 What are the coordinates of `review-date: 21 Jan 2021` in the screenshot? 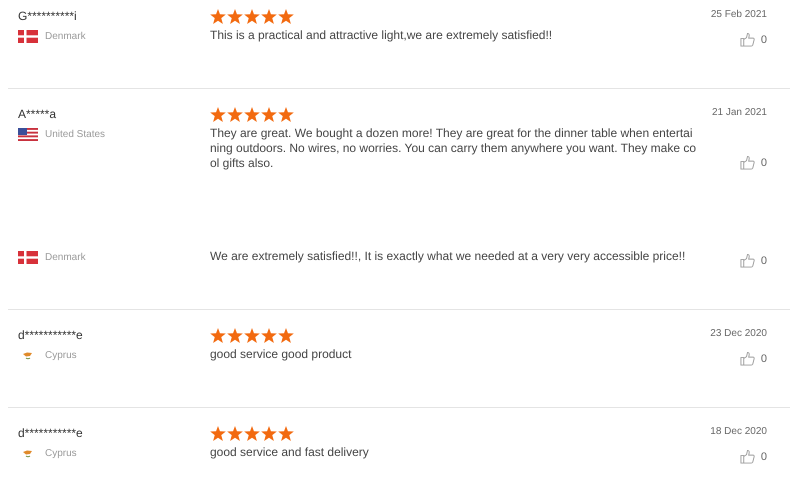 It's located at (739, 113).